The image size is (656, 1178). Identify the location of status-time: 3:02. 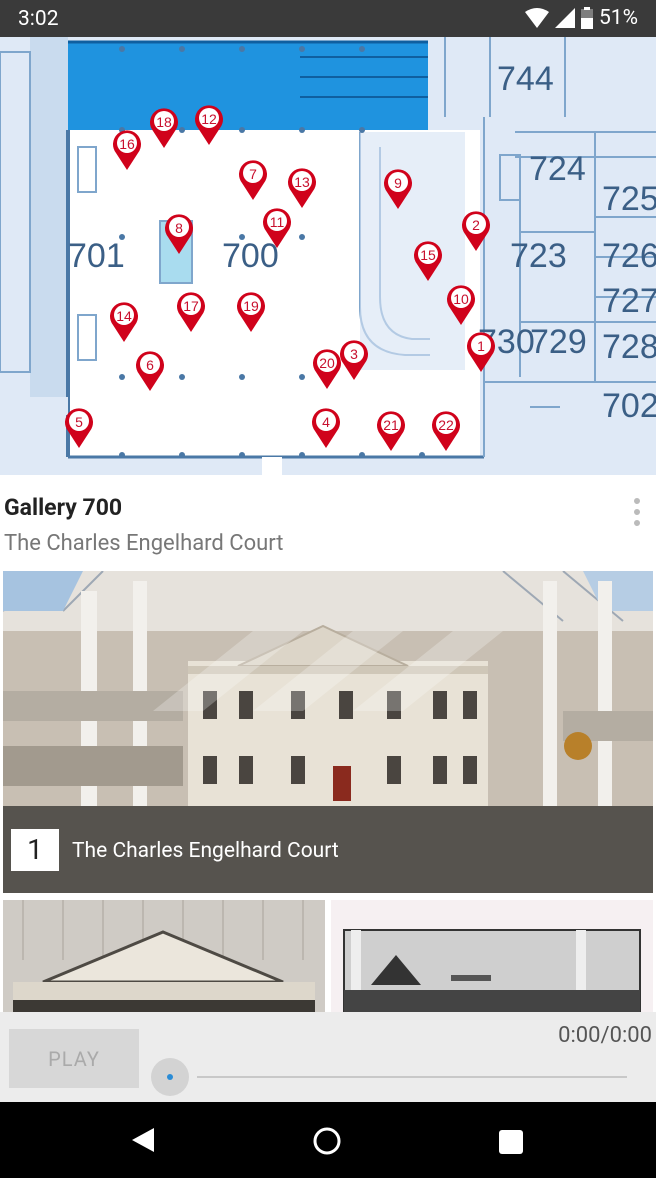
(38, 19).